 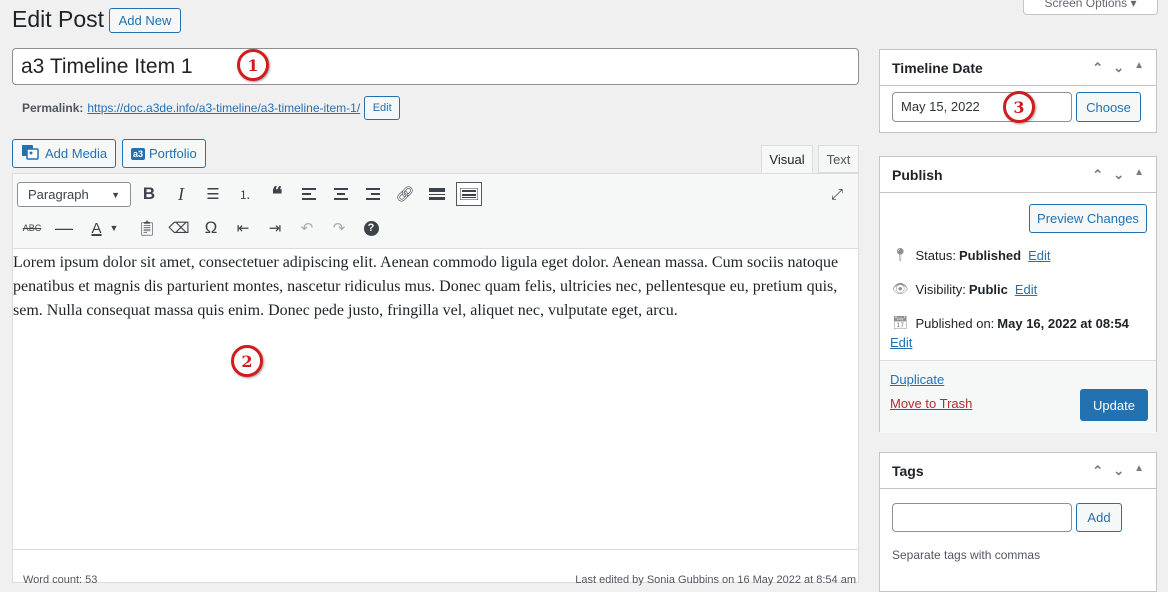 What do you see at coordinates (940, 289) in the screenshot?
I see `visibility-label: Visibility:` at bounding box center [940, 289].